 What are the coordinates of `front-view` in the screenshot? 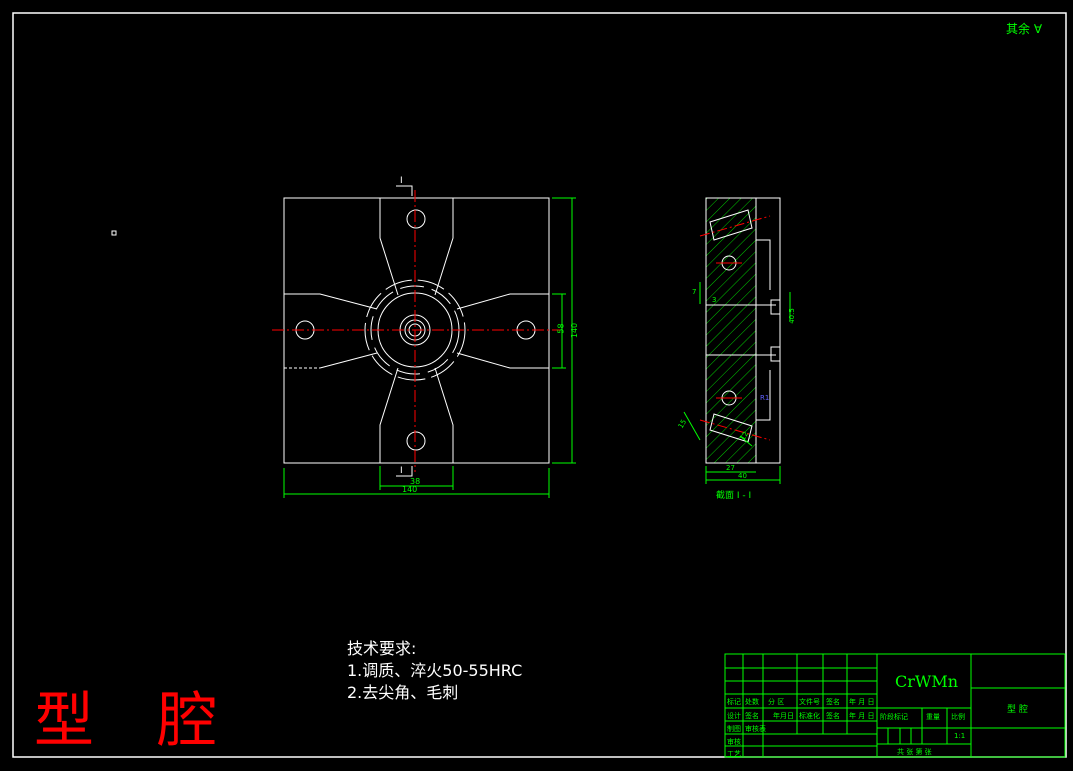 It's located at (424, 341).